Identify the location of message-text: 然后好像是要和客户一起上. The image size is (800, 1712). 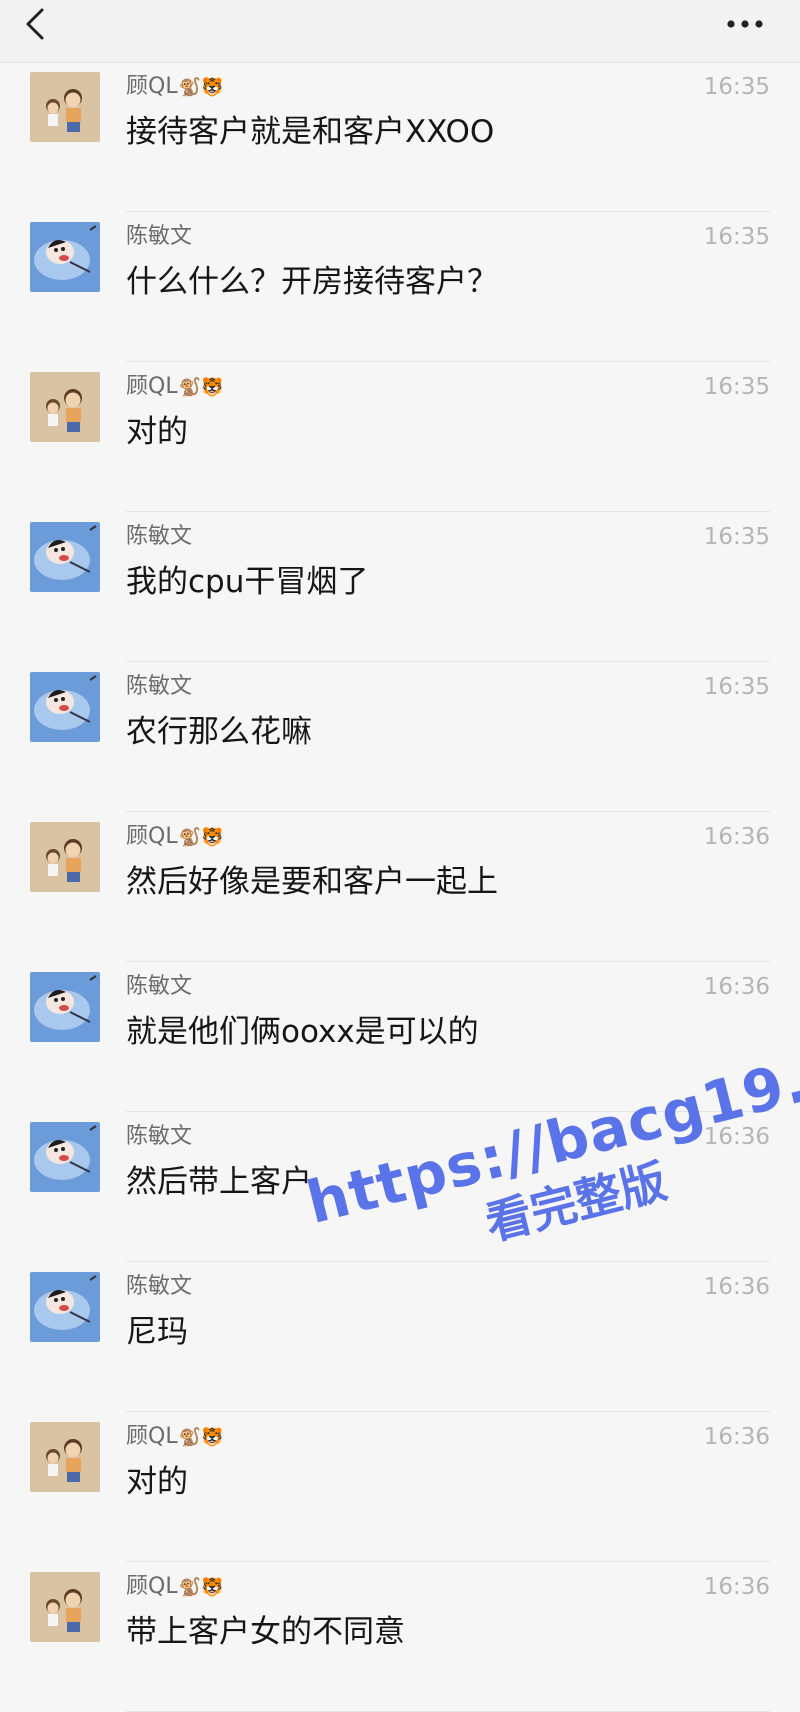
(312, 882).